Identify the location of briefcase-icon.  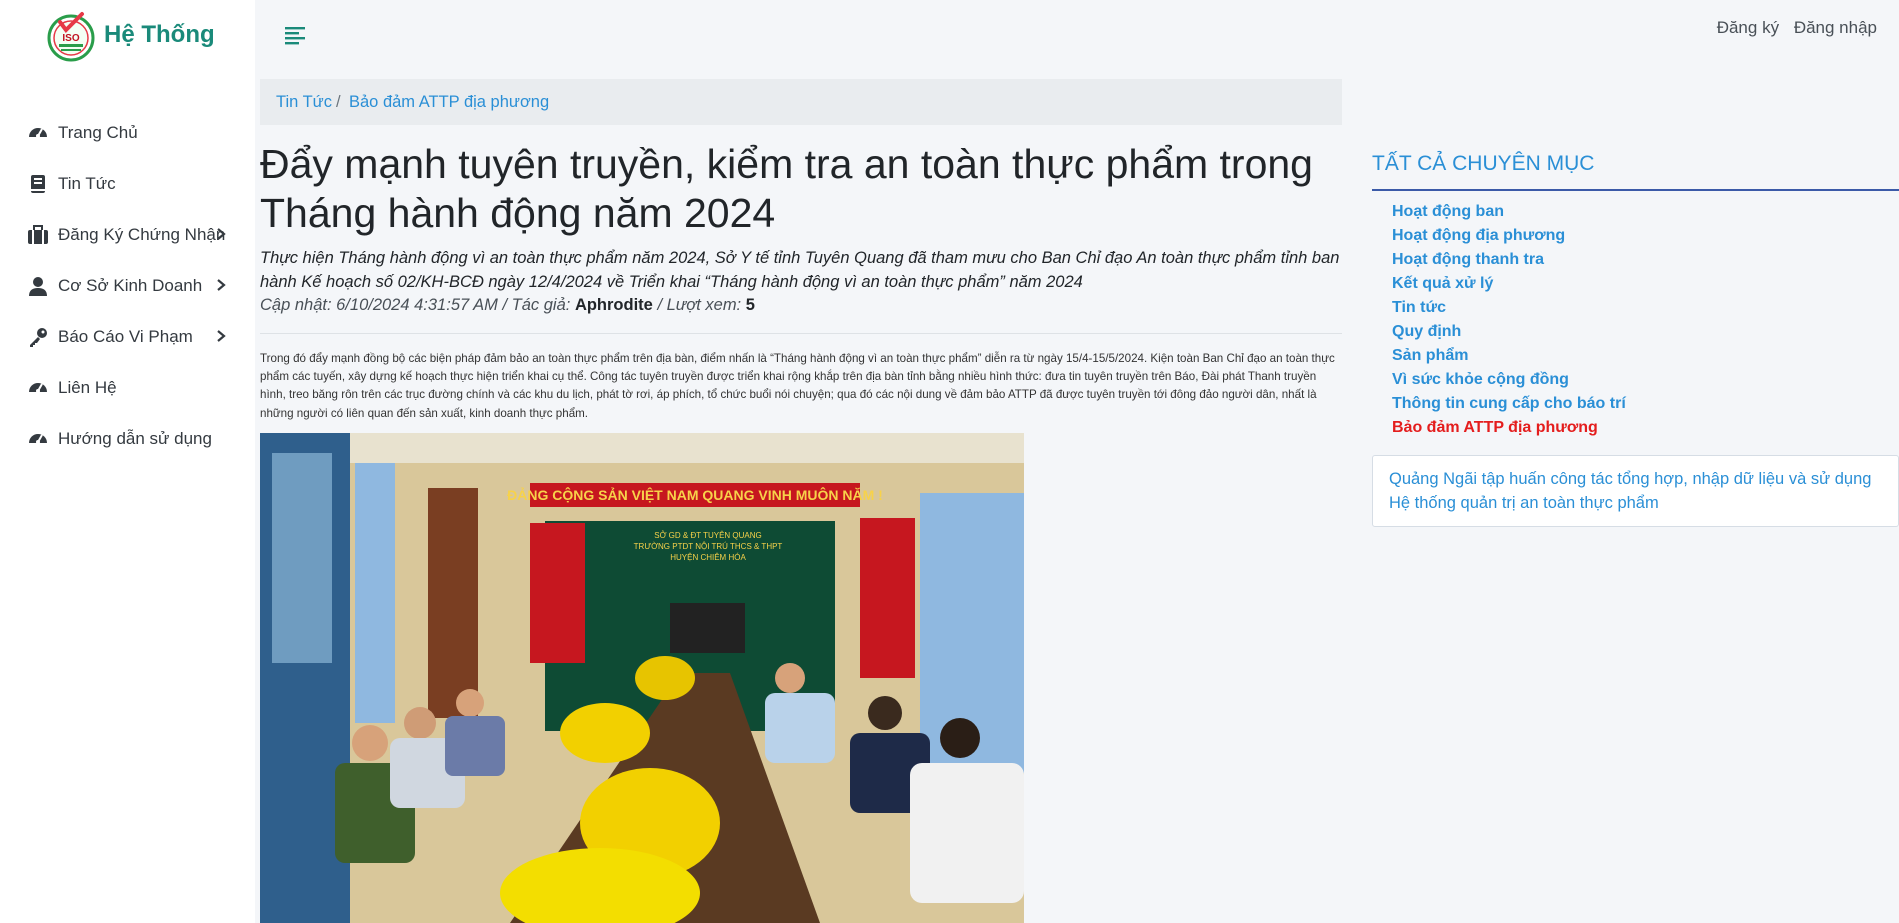
(38, 235).